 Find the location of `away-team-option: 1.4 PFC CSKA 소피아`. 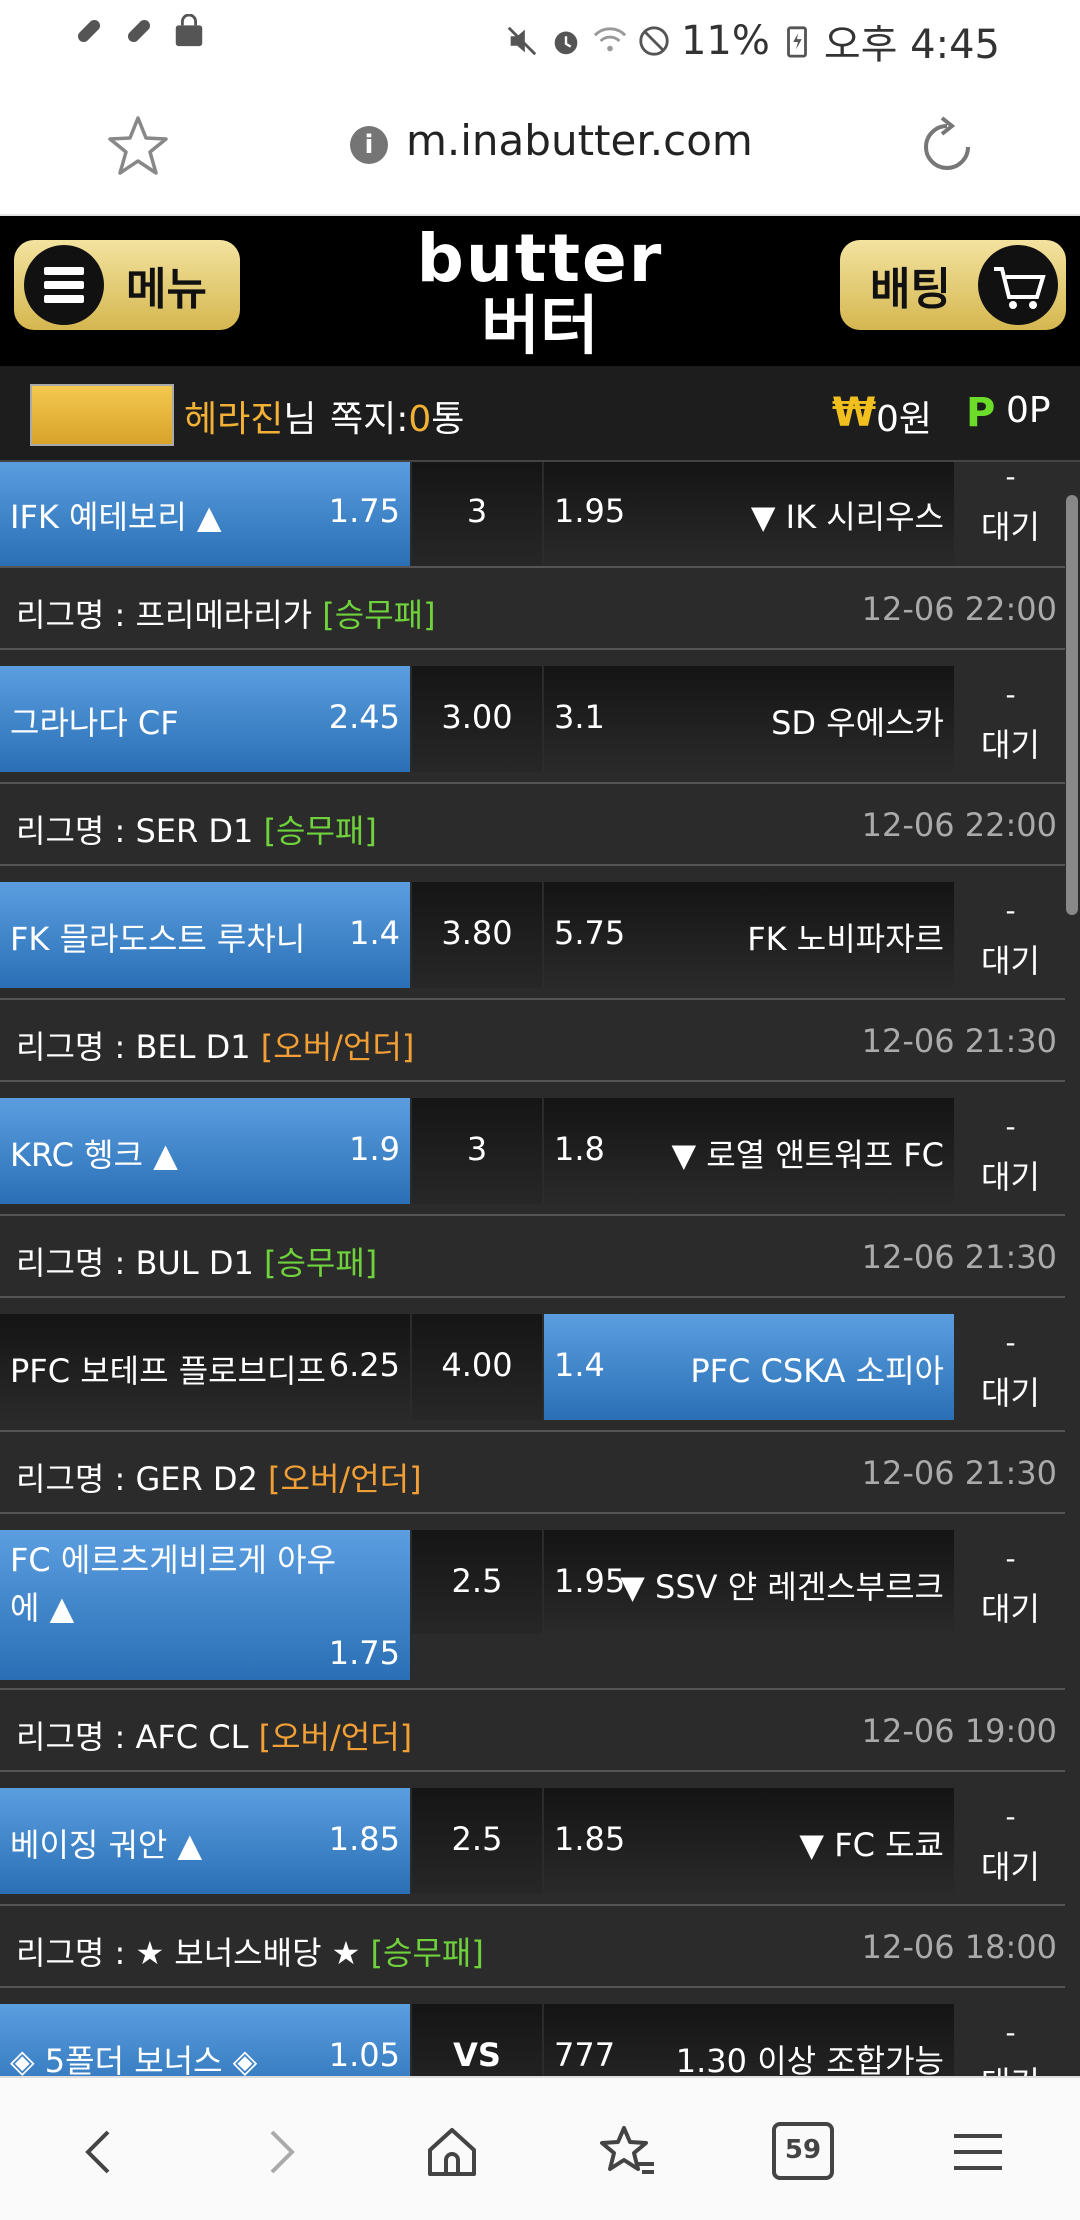

away-team-option: 1.4 PFC CSKA 소피아 is located at coordinates (749, 1367).